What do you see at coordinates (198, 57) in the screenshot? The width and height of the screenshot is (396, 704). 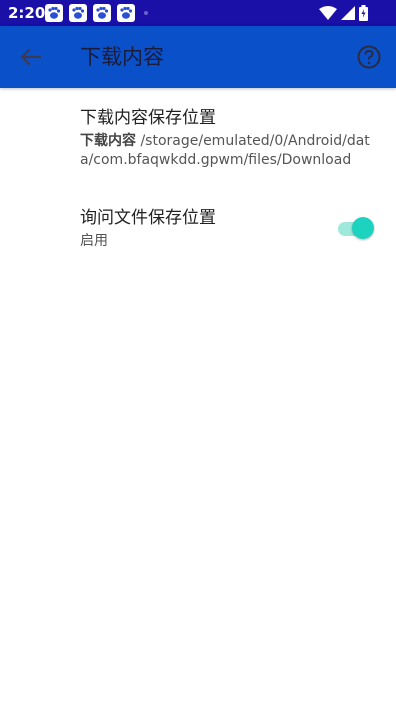 I see `app-bar: 下载内容` at bounding box center [198, 57].